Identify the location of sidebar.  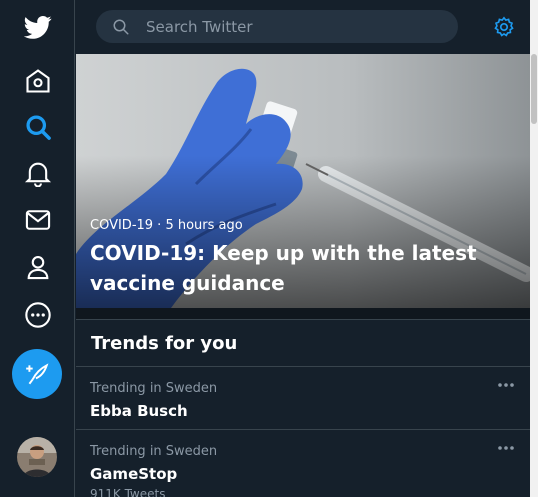
(37, 248).